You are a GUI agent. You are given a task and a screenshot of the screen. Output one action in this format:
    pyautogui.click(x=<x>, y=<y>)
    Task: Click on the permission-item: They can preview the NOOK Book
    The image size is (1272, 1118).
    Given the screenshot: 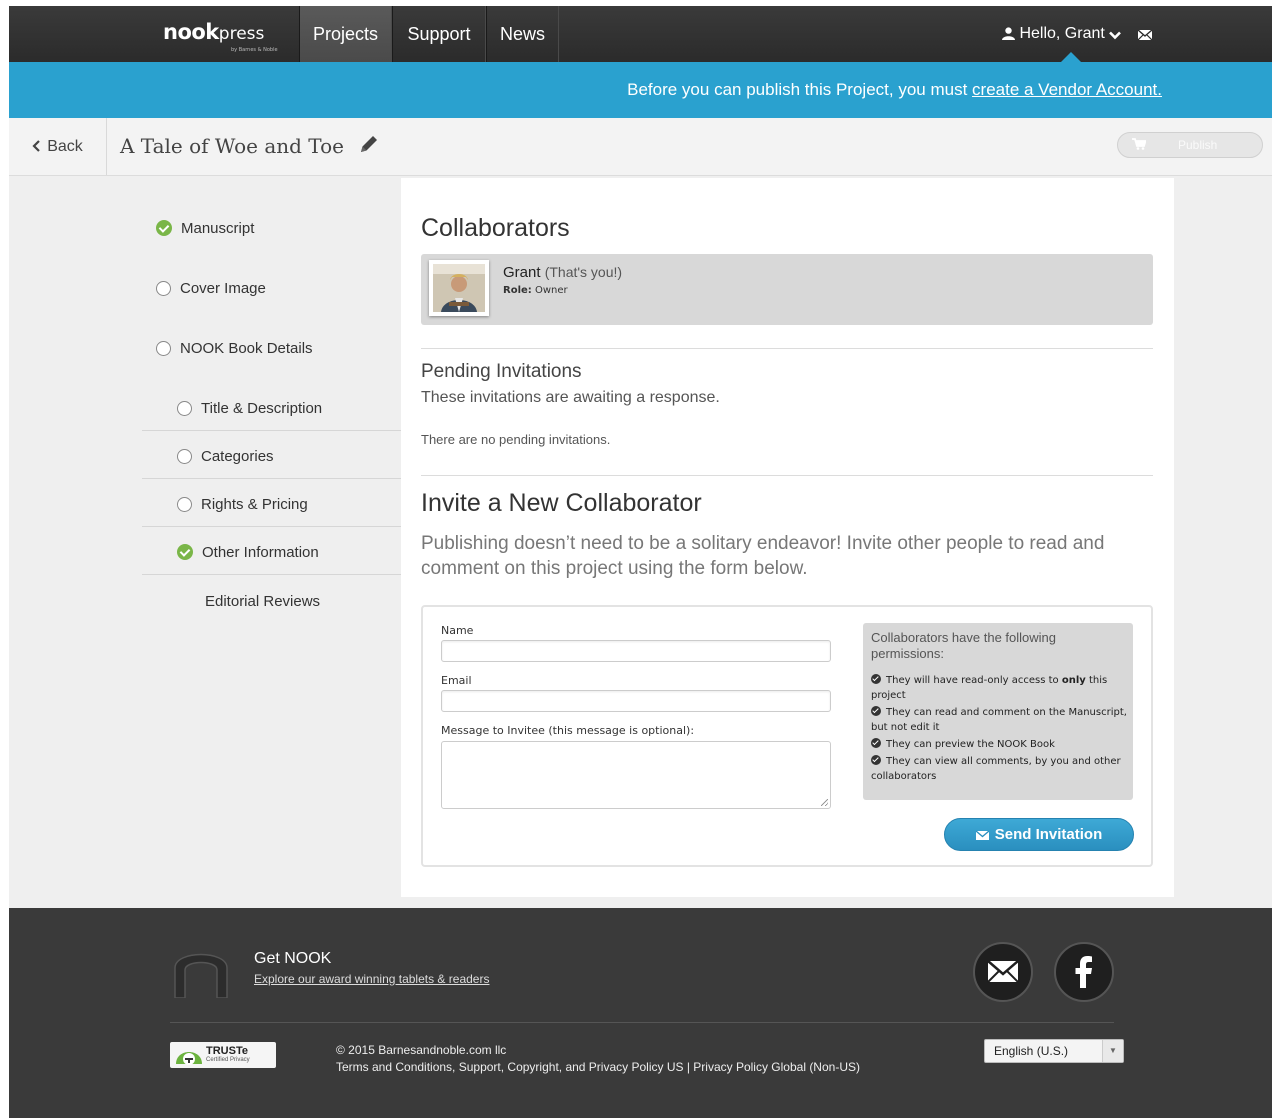 What is the action you would take?
    pyautogui.click(x=999, y=744)
    